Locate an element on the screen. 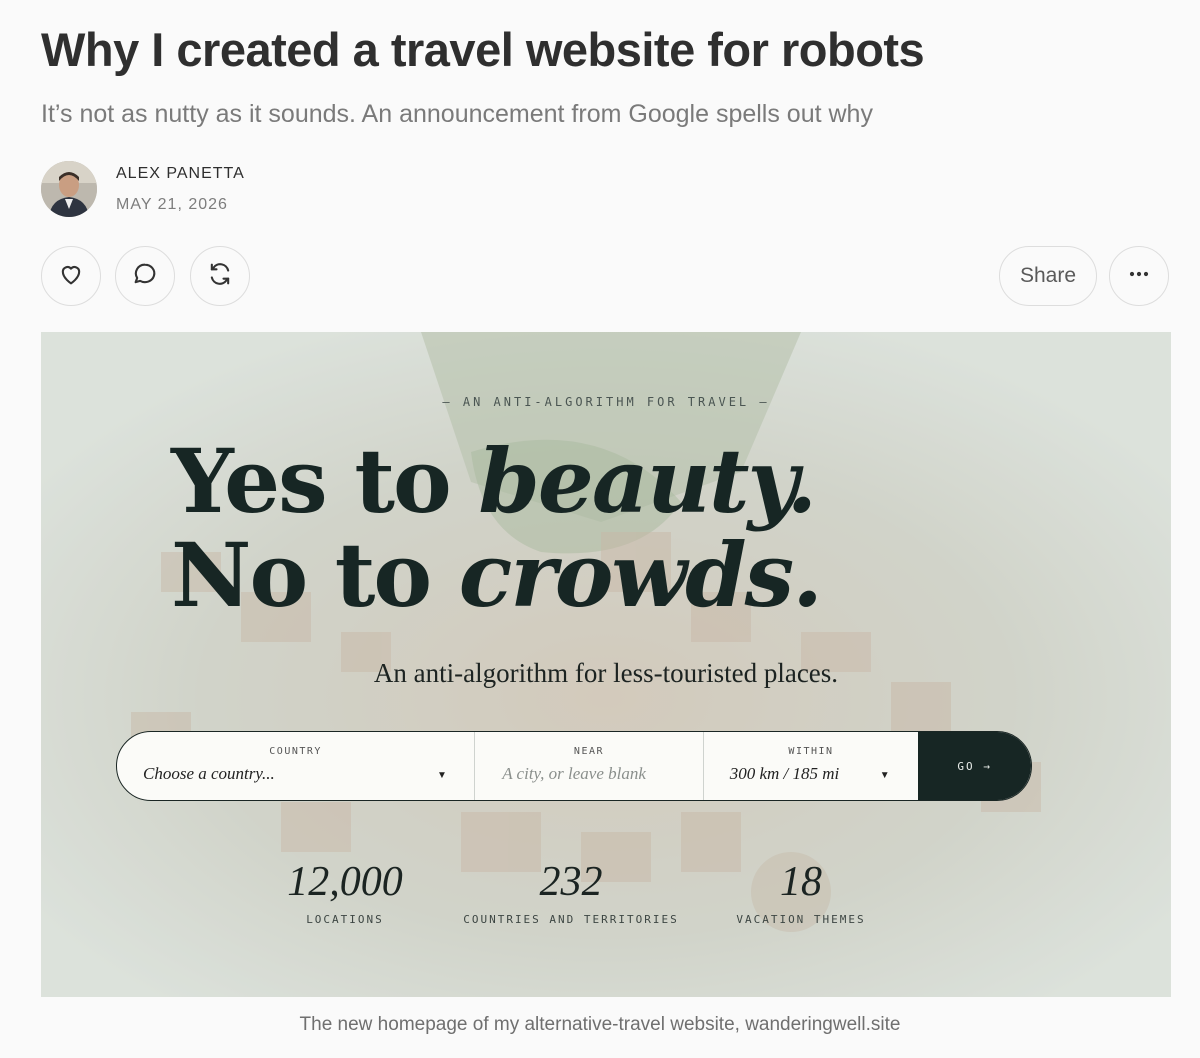  author-avatar is located at coordinates (69, 189).